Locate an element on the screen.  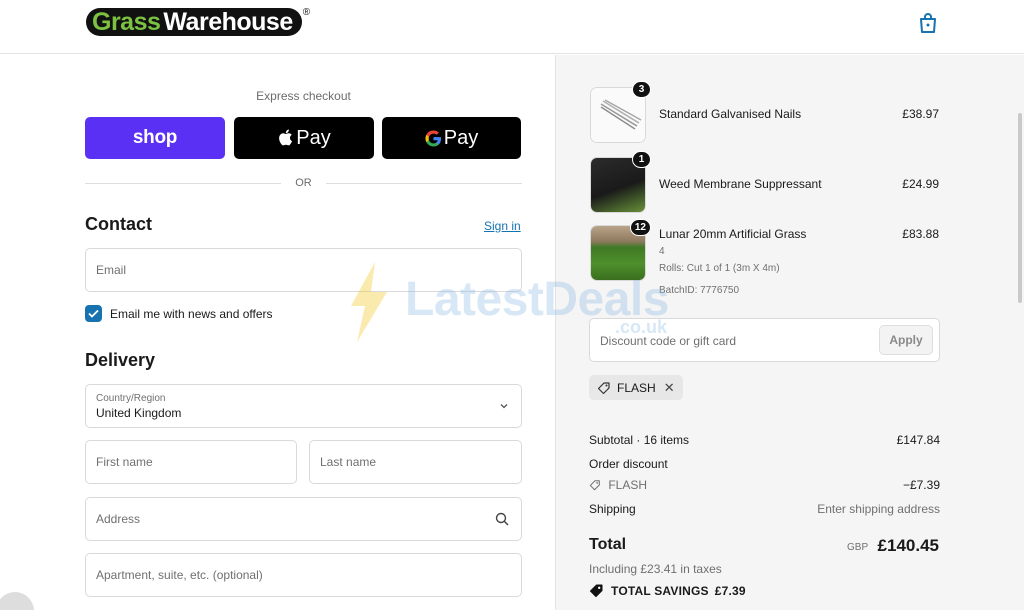
apple-pay-button: Pay is located at coordinates (304, 138).